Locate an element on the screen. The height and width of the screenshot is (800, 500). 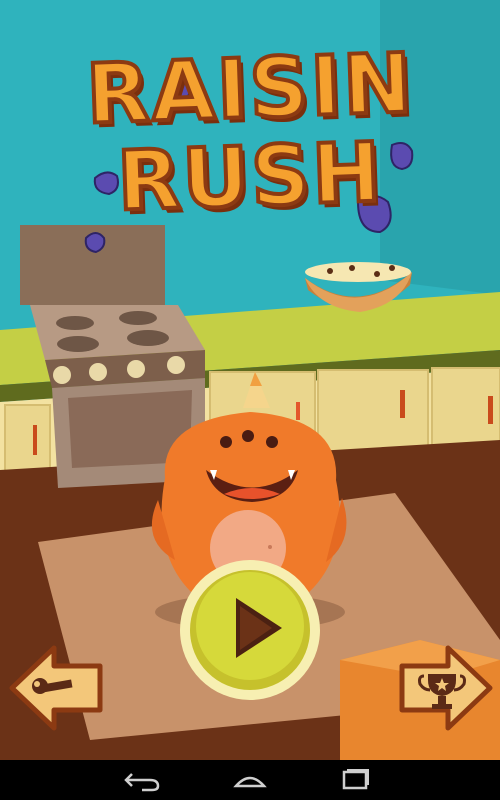
back-button is located at coordinates (142, 780).